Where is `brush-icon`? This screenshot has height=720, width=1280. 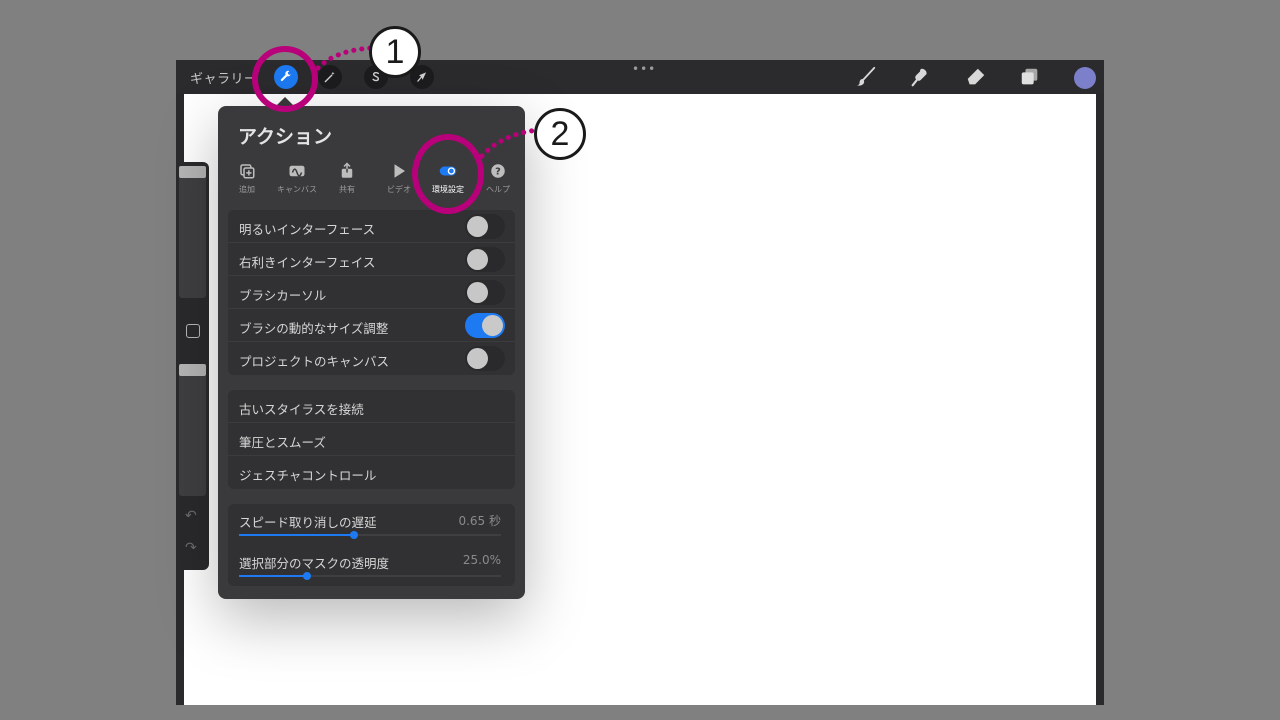
brush-icon is located at coordinates (866, 76).